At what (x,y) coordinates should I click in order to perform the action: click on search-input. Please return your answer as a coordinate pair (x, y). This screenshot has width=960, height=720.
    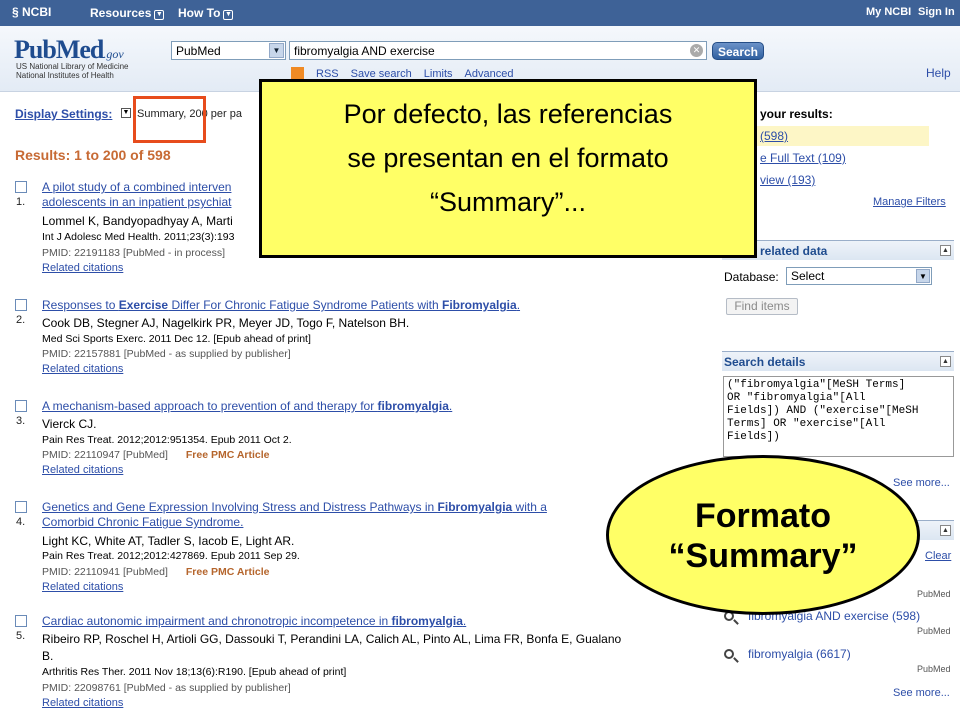
    Looking at the image, I should click on (498, 50).